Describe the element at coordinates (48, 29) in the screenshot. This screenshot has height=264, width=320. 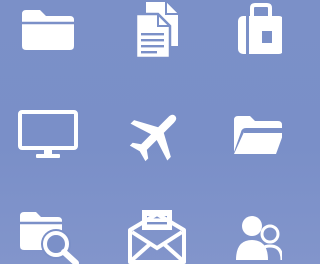
I see `folder-icon` at that location.